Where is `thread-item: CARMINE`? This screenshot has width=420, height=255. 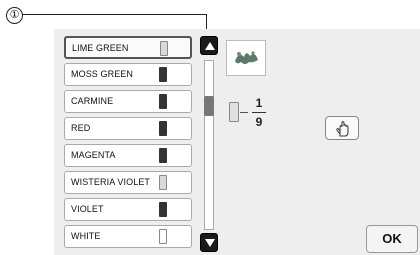 thread-item: CARMINE is located at coordinates (128, 101).